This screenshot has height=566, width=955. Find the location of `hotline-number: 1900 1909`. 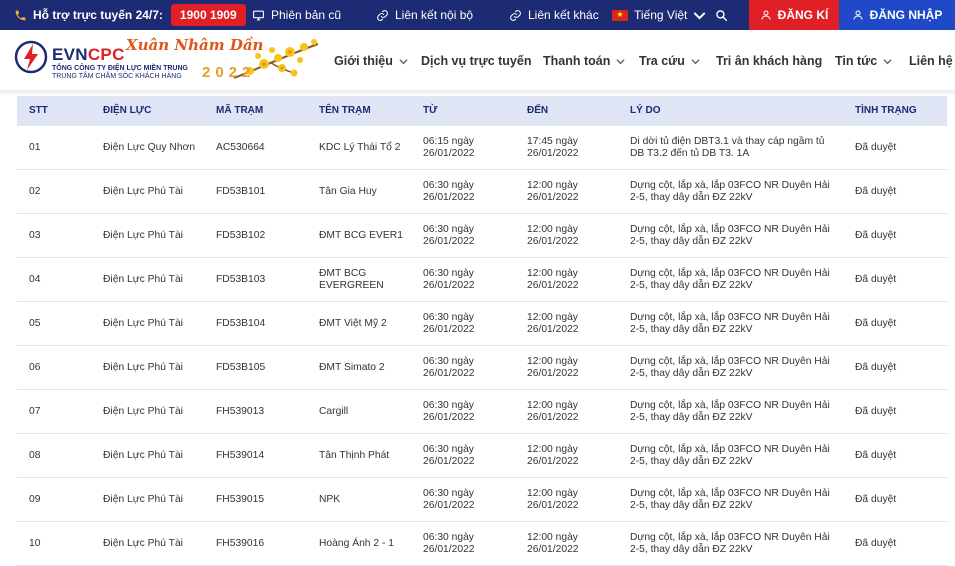

hotline-number: 1900 1909 is located at coordinates (208, 15).